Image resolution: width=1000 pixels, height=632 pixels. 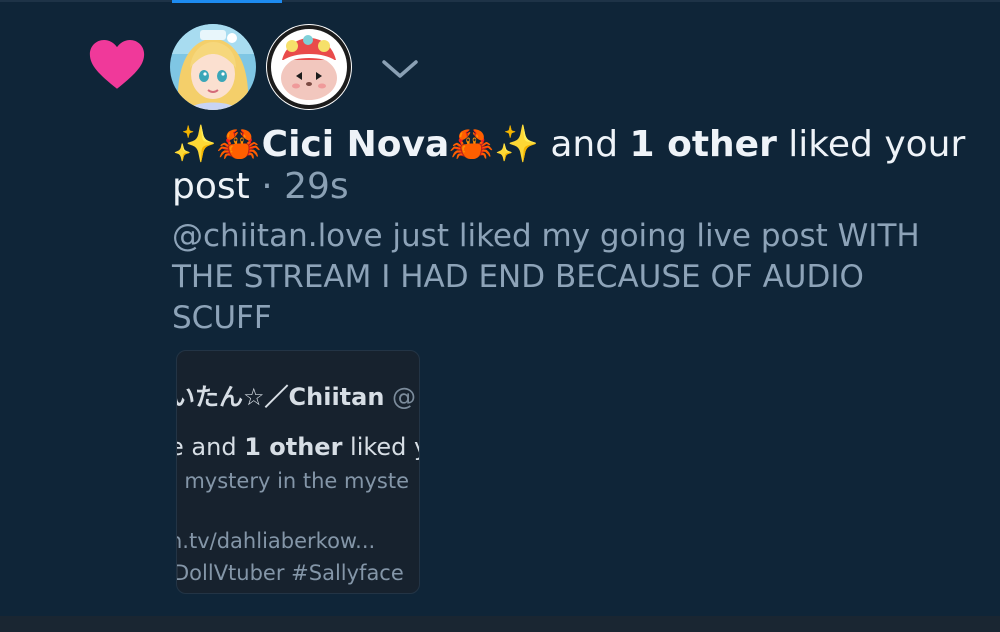 I want to click on heart-icon, so click(x=117, y=64).